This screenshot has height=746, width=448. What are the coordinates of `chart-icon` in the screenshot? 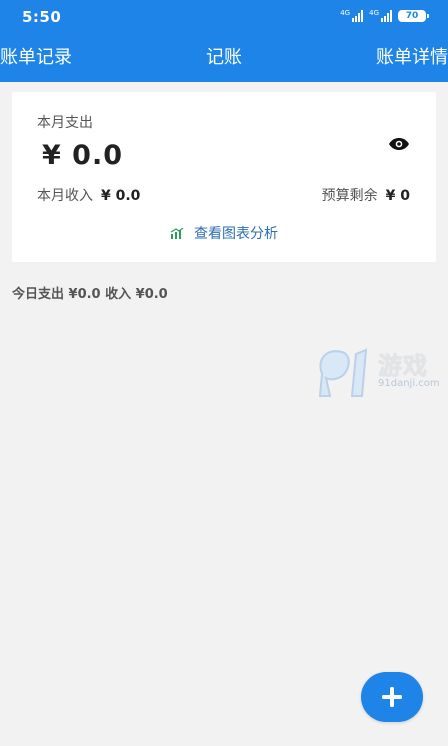 It's located at (177, 233).